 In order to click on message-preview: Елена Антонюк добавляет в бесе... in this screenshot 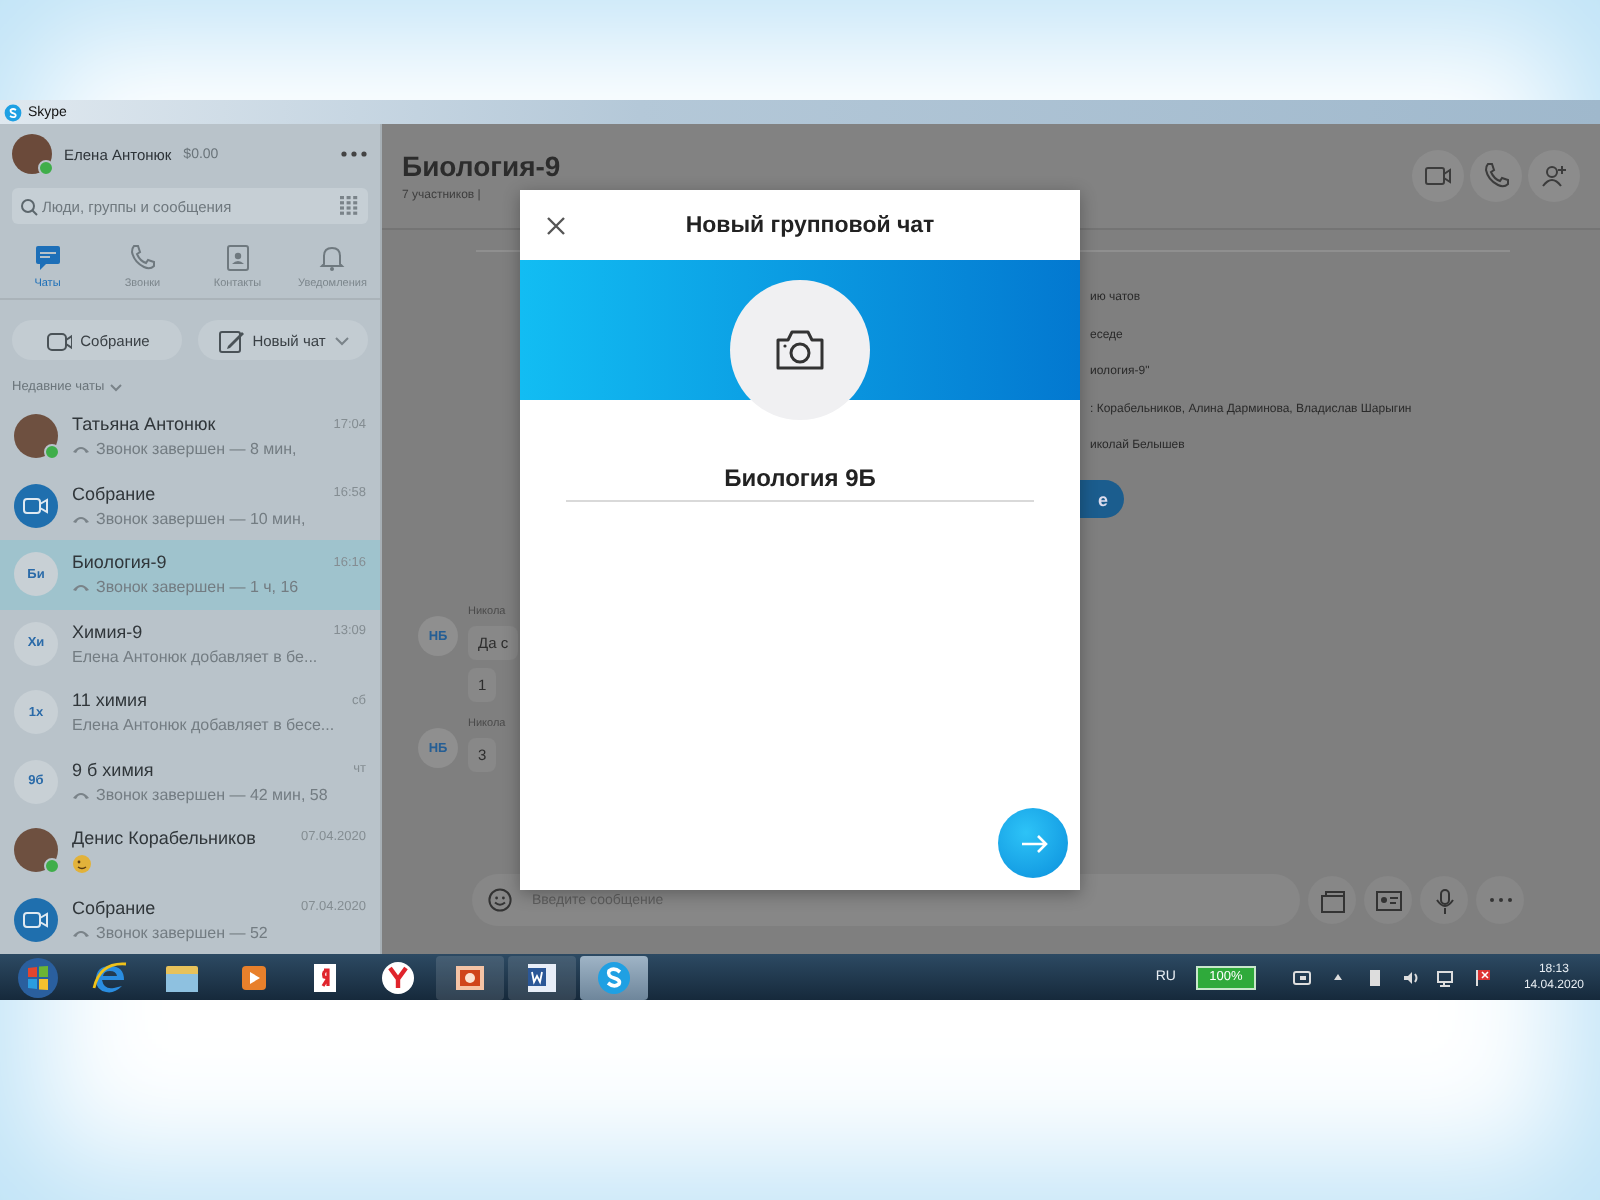, I will do `click(203, 725)`.